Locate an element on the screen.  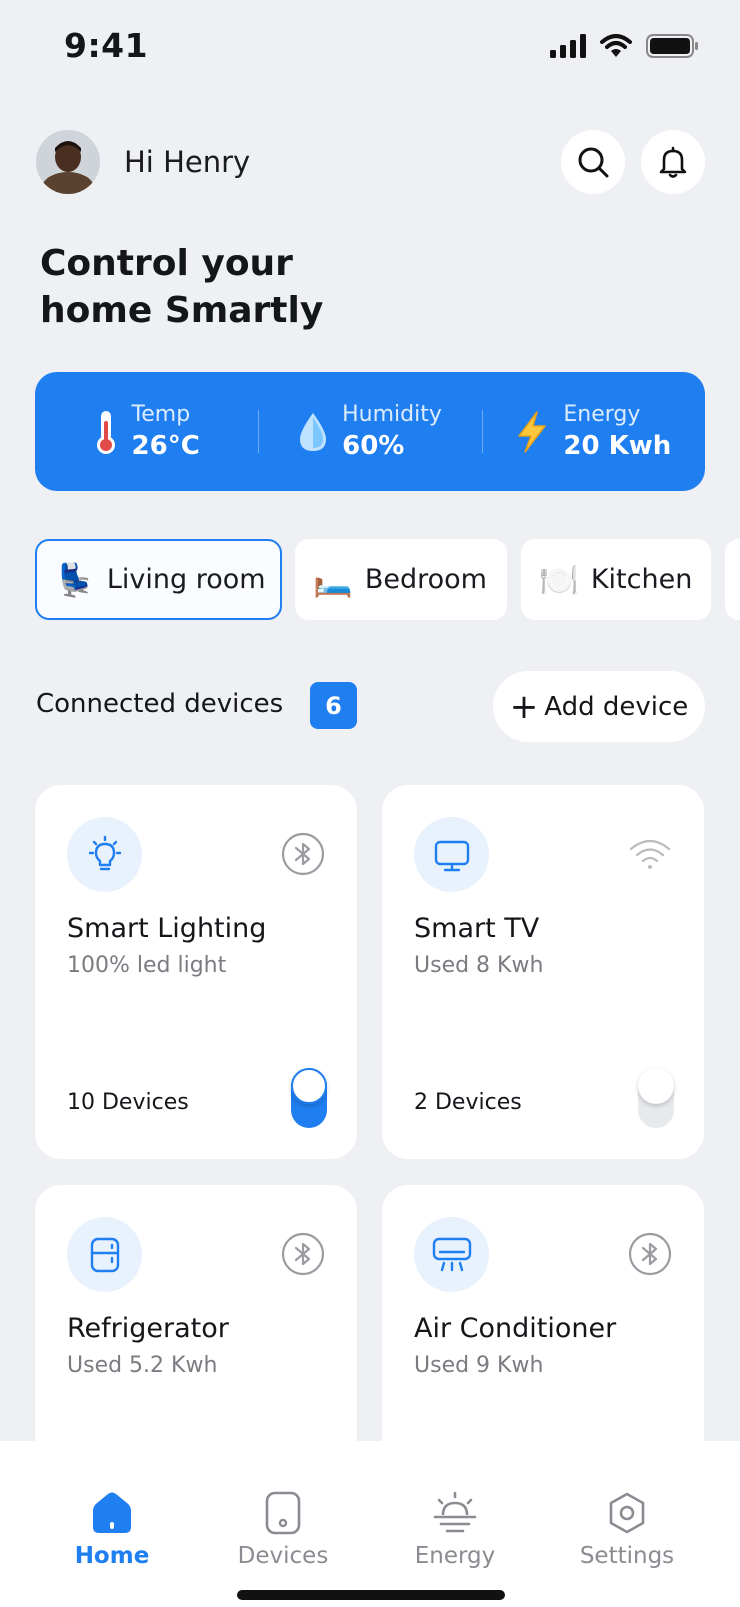
stat-temp: Temp 26°C is located at coordinates (146, 431).